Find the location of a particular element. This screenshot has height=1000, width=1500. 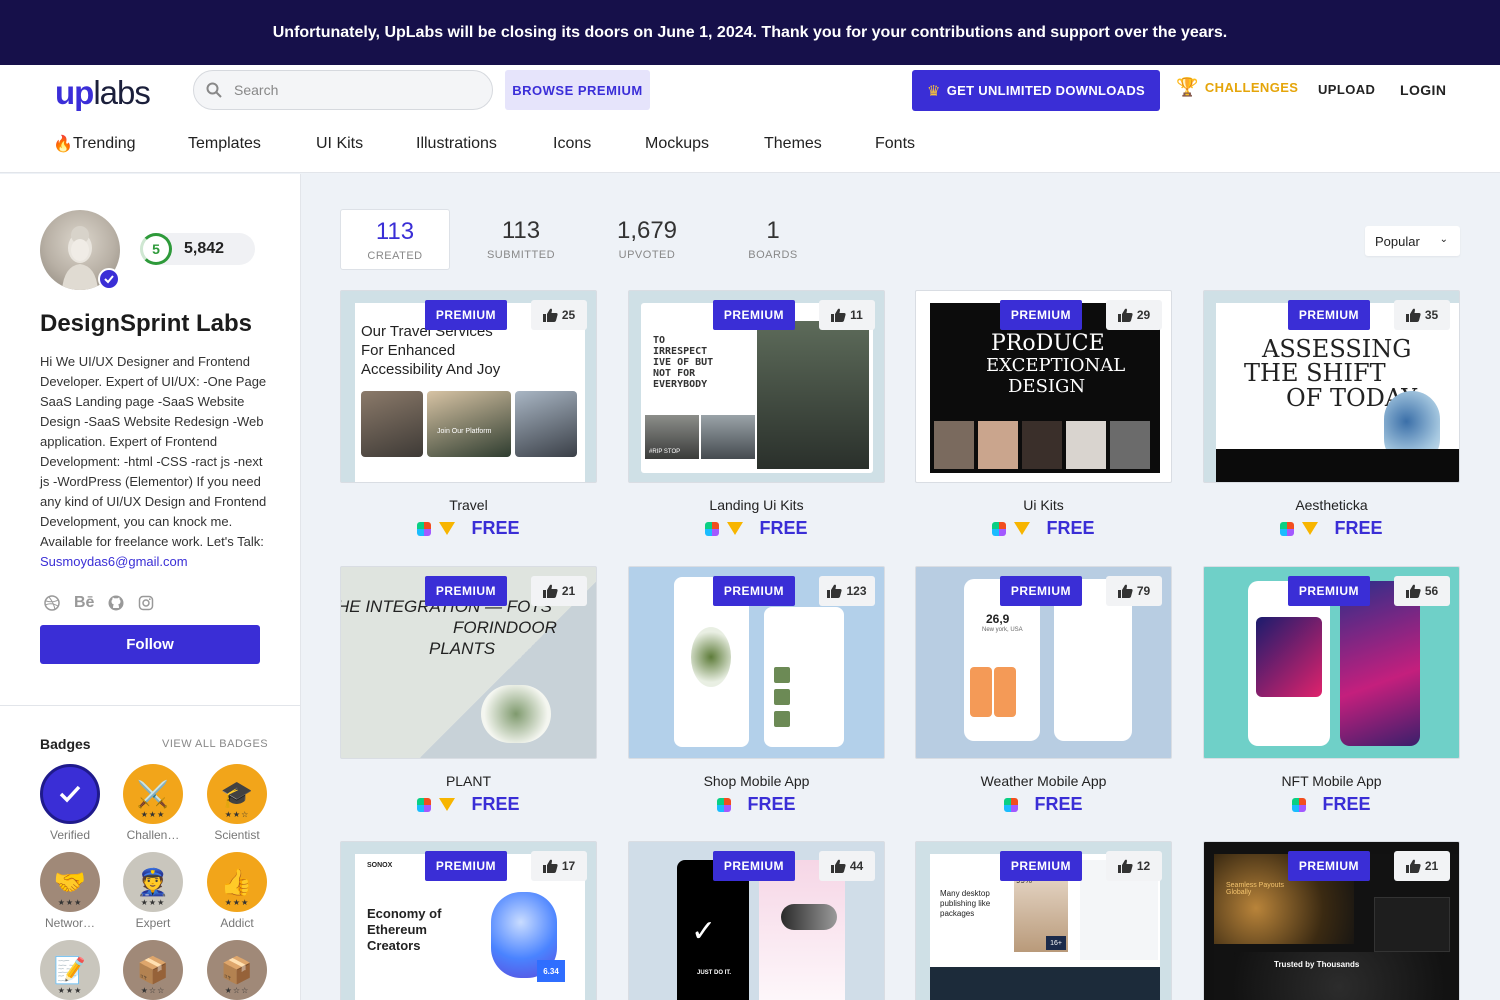

like-button: 25 is located at coordinates (559, 315).